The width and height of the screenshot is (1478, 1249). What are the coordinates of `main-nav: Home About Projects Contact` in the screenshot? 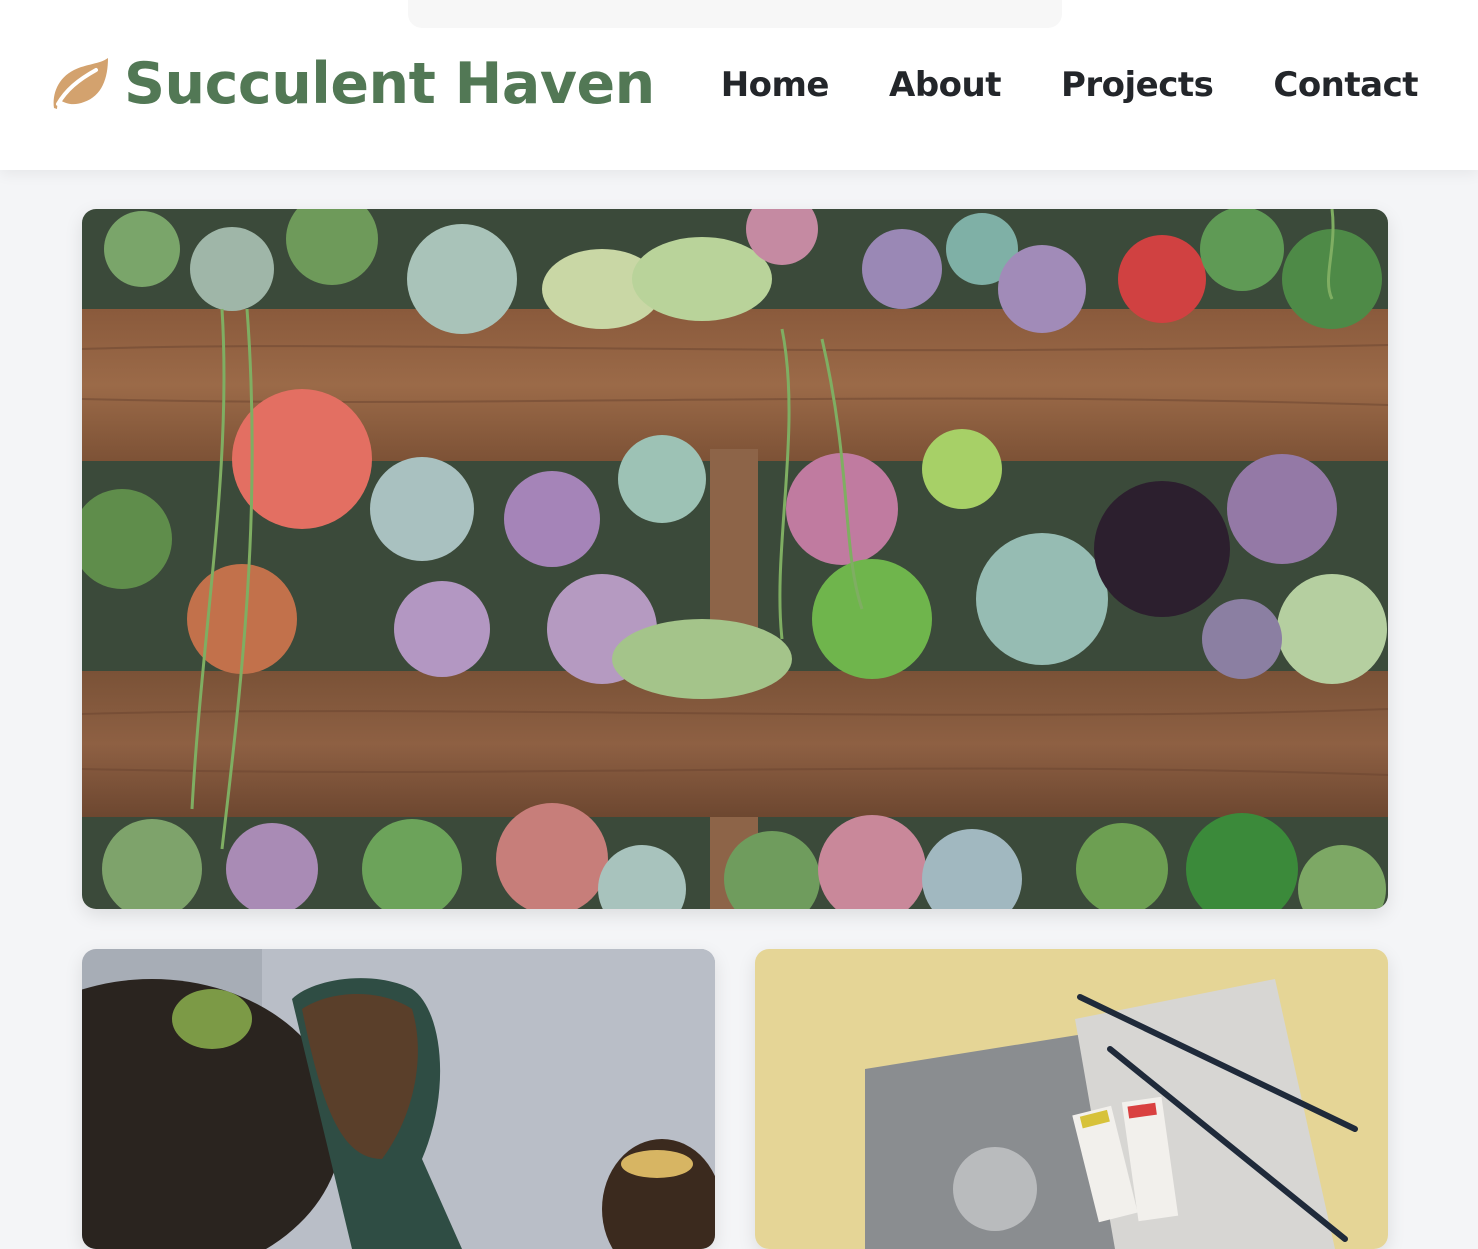 It's located at (1070, 85).